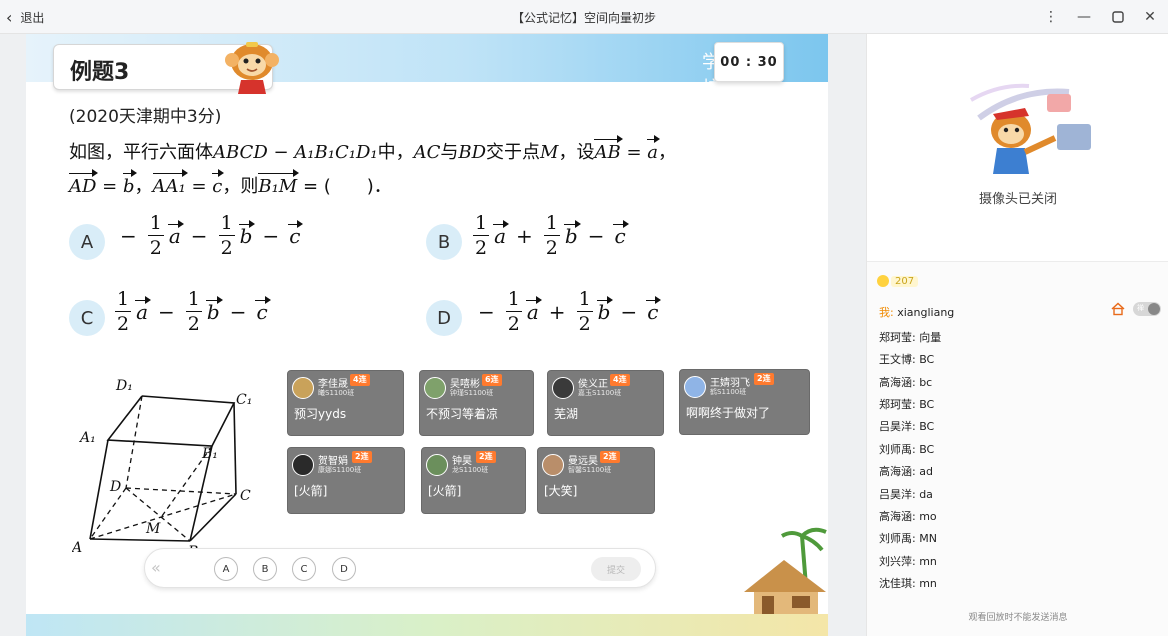  What do you see at coordinates (226, 569) in the screenshot?
I see `answer-option-a: A` at bounding box center [226, 569].